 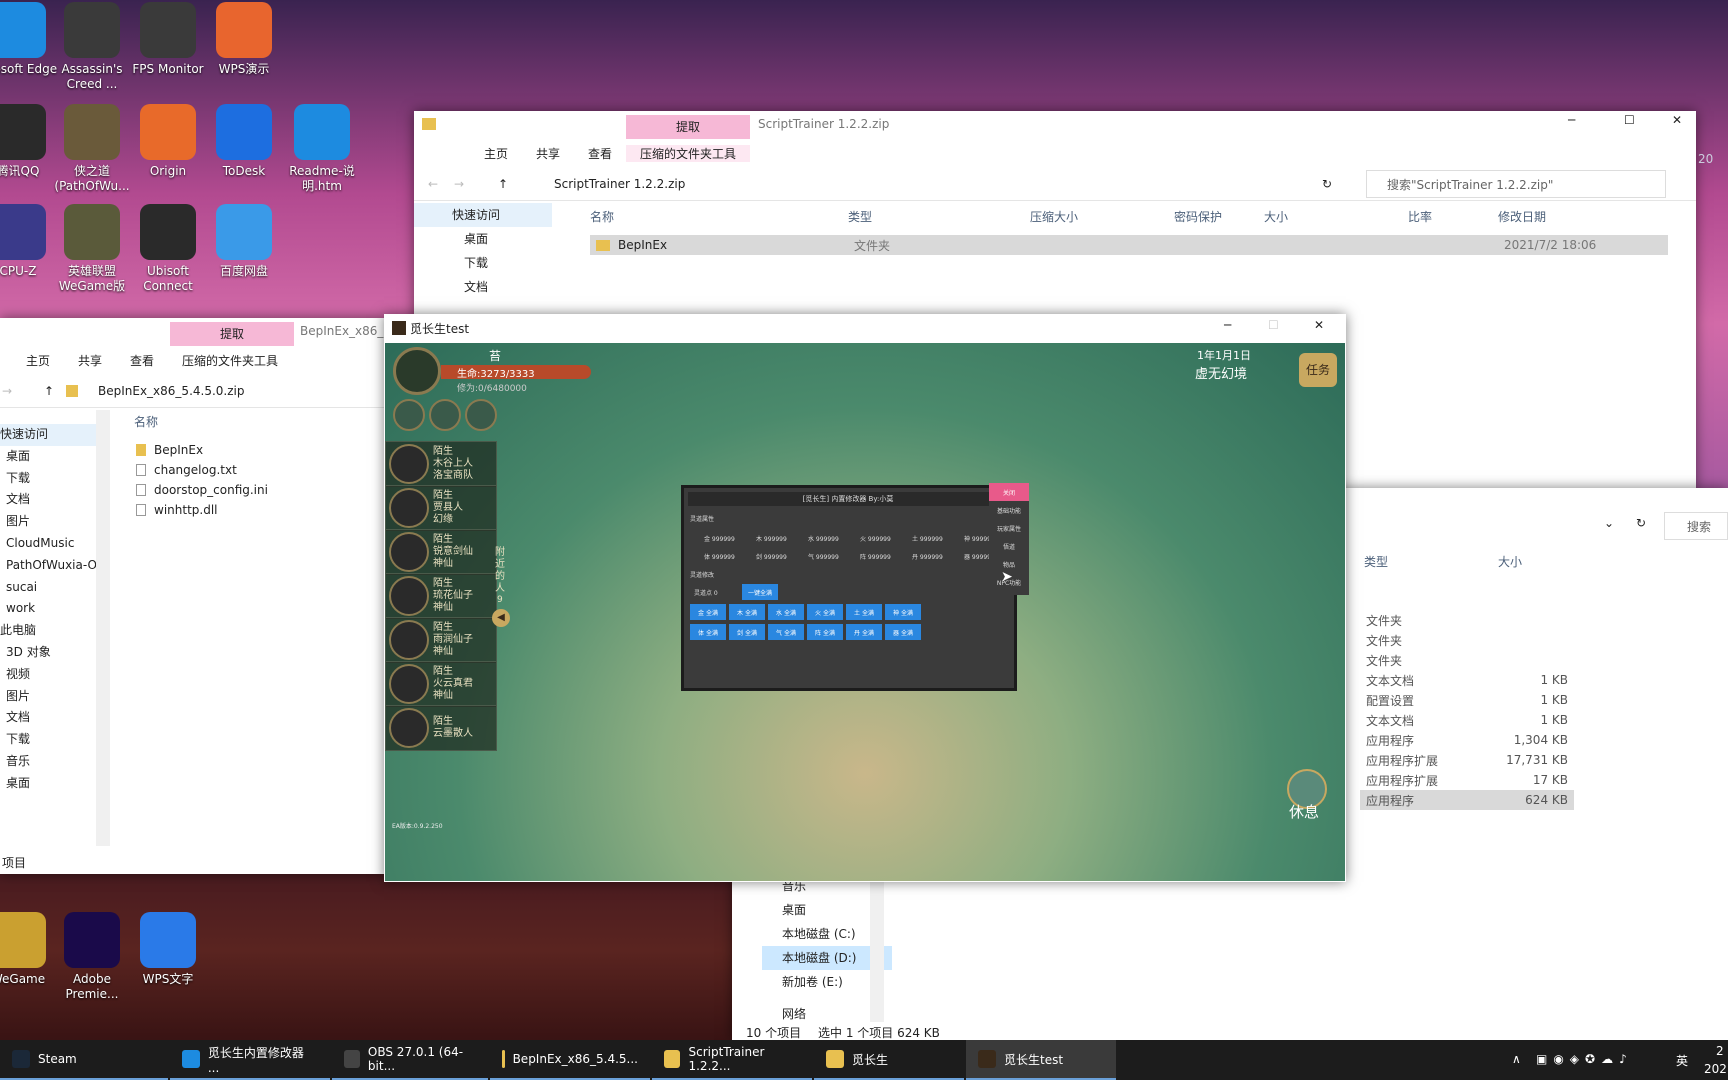 What do you see at coordinates (1467, 760) in the screenshot?
I see `file-row: 应用程序扩展 17,731 KB` at bounding box center [1467, 760].